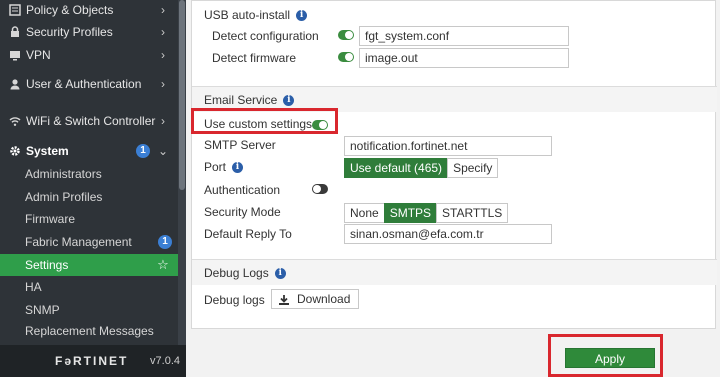 This screenshot has width=720, height=377. I want to click on section-title-debug: Debug Logs i, so click(245, 273).